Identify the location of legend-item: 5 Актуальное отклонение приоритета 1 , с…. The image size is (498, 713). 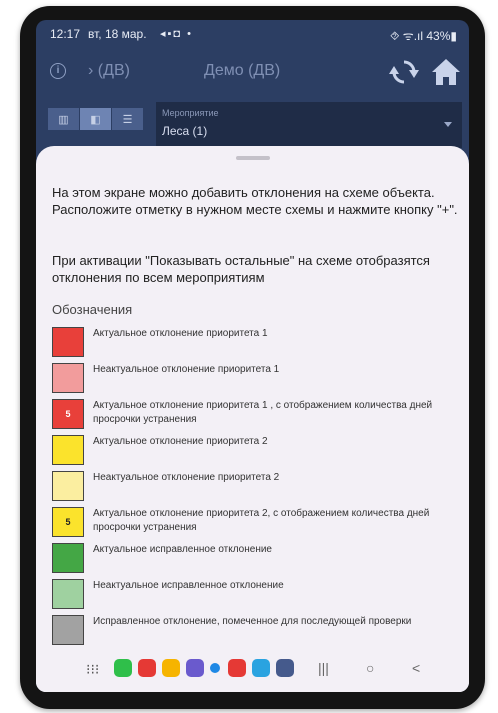
(252, 414).